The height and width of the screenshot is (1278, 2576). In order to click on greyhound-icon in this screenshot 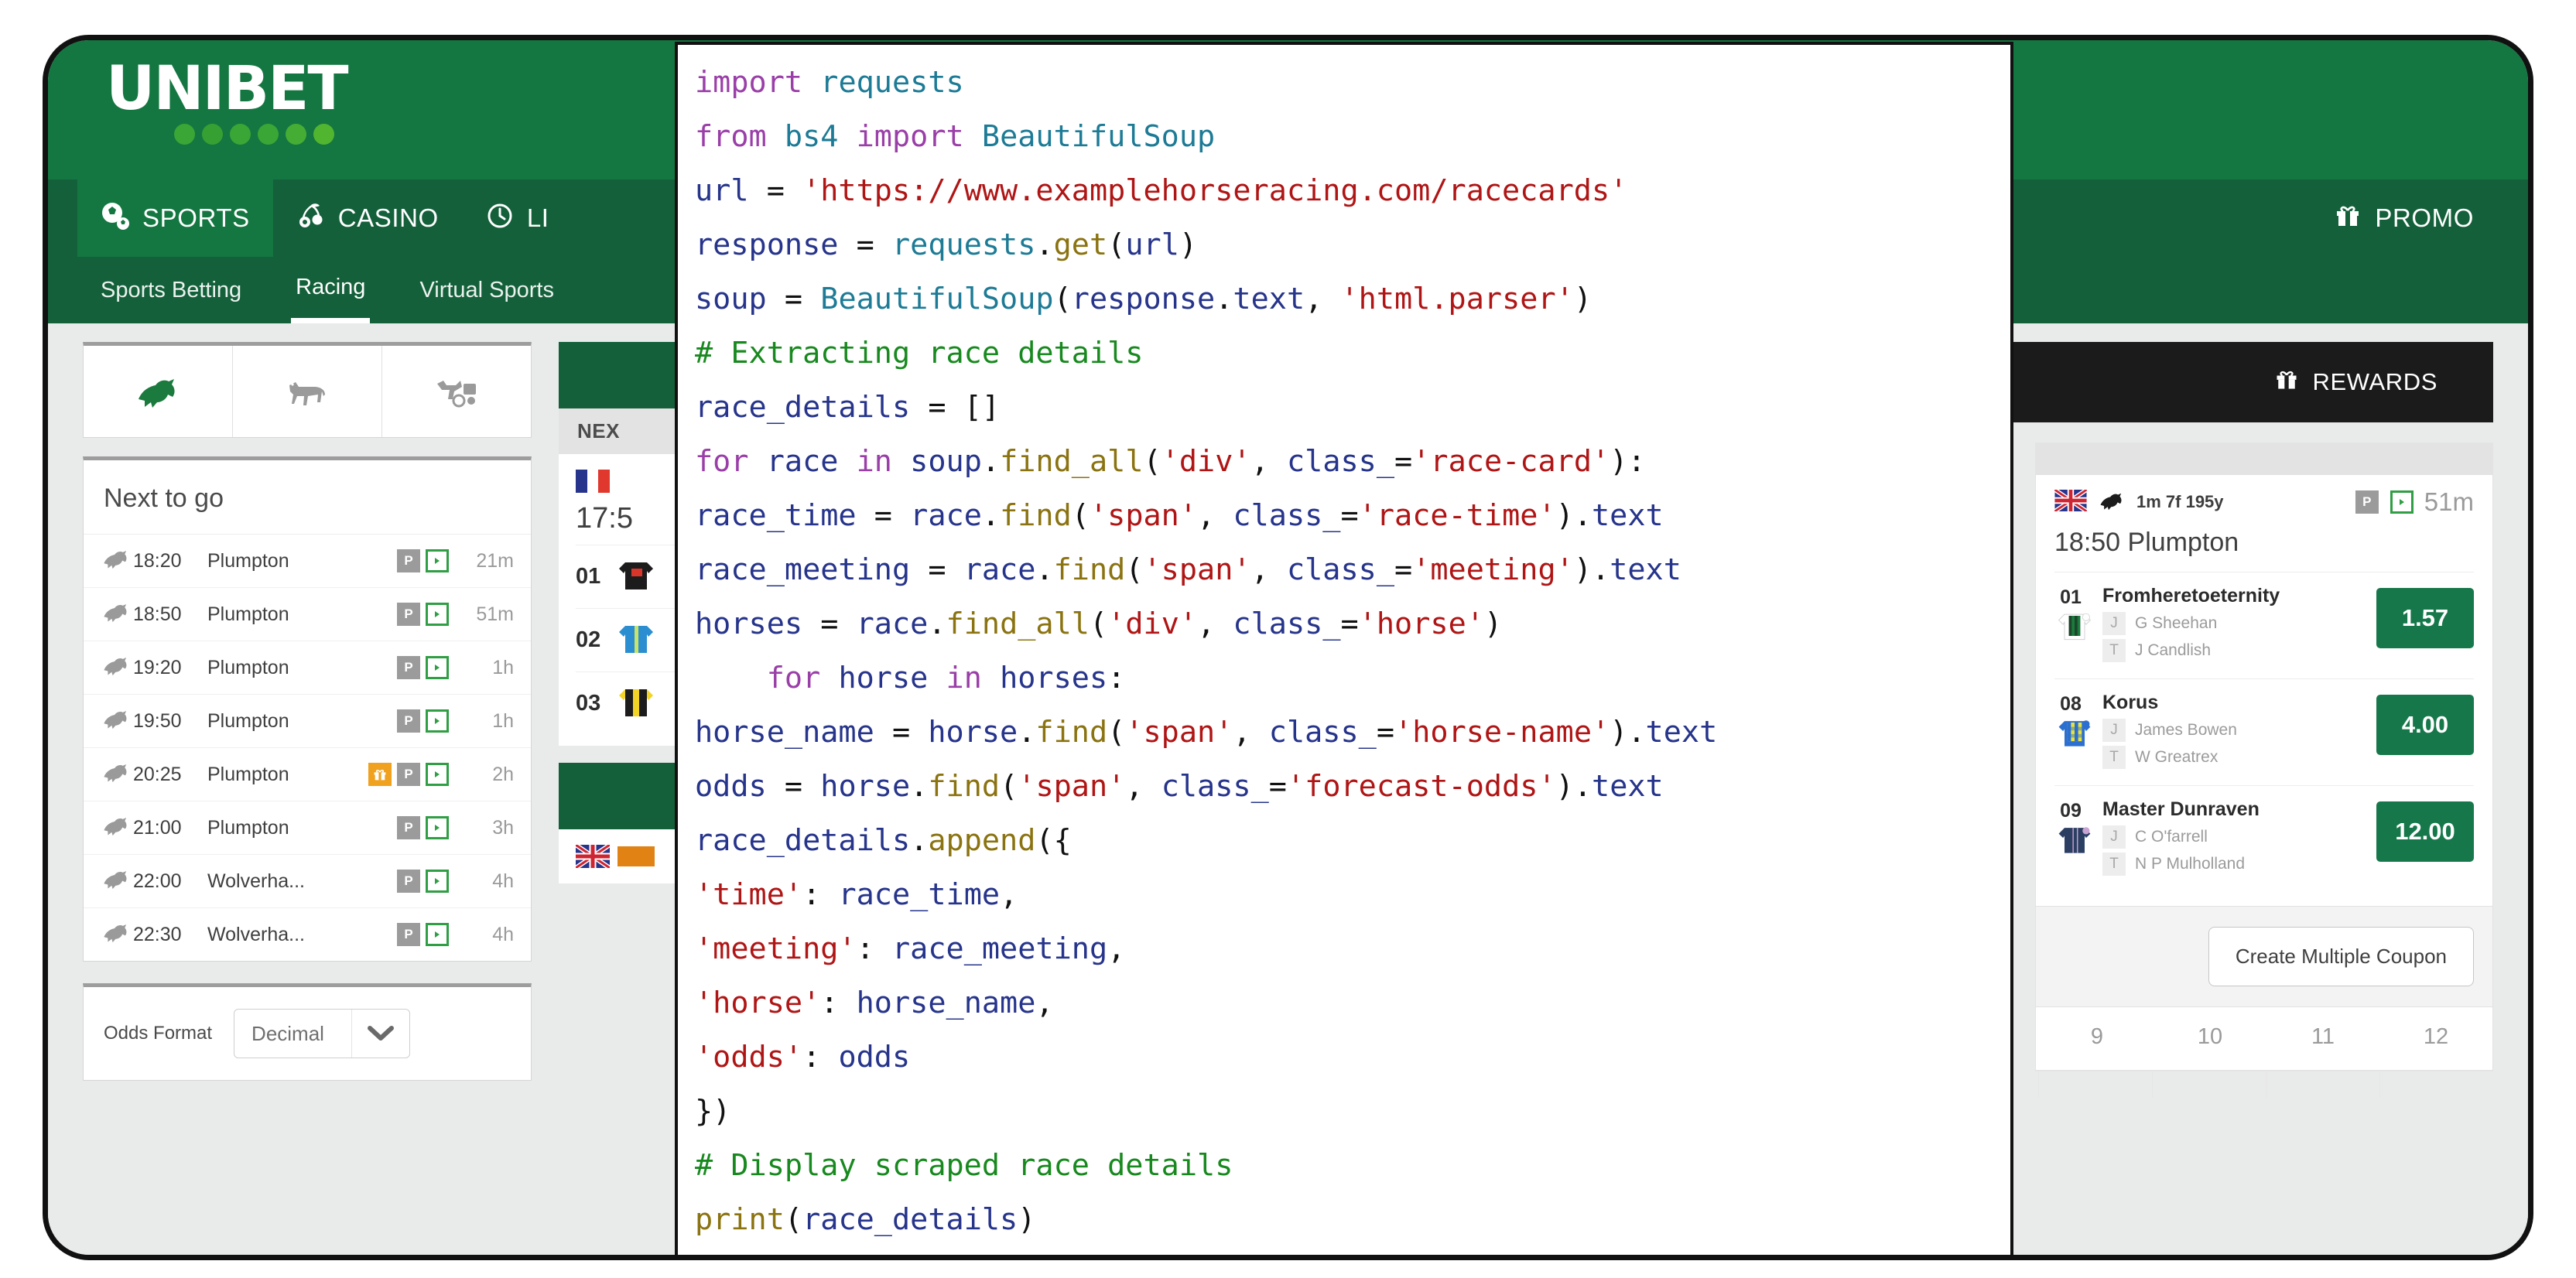, I will do `click(307, 391)`.